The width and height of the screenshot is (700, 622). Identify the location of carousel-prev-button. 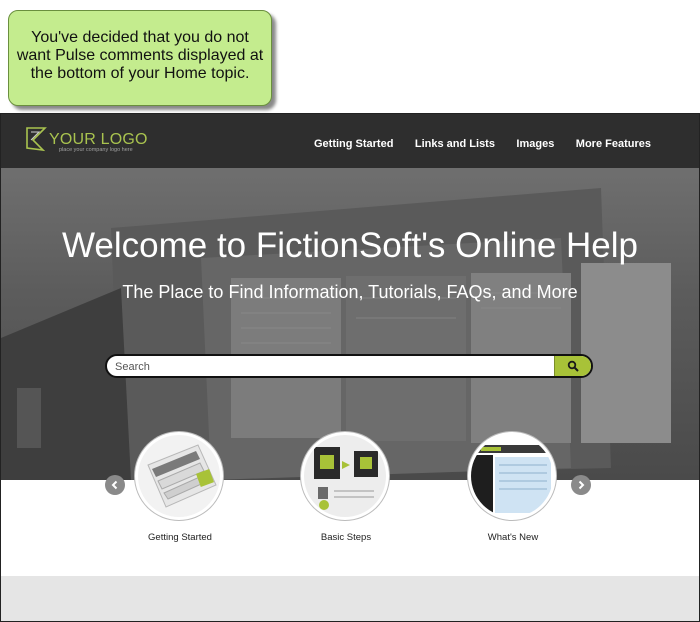
(115, 485).